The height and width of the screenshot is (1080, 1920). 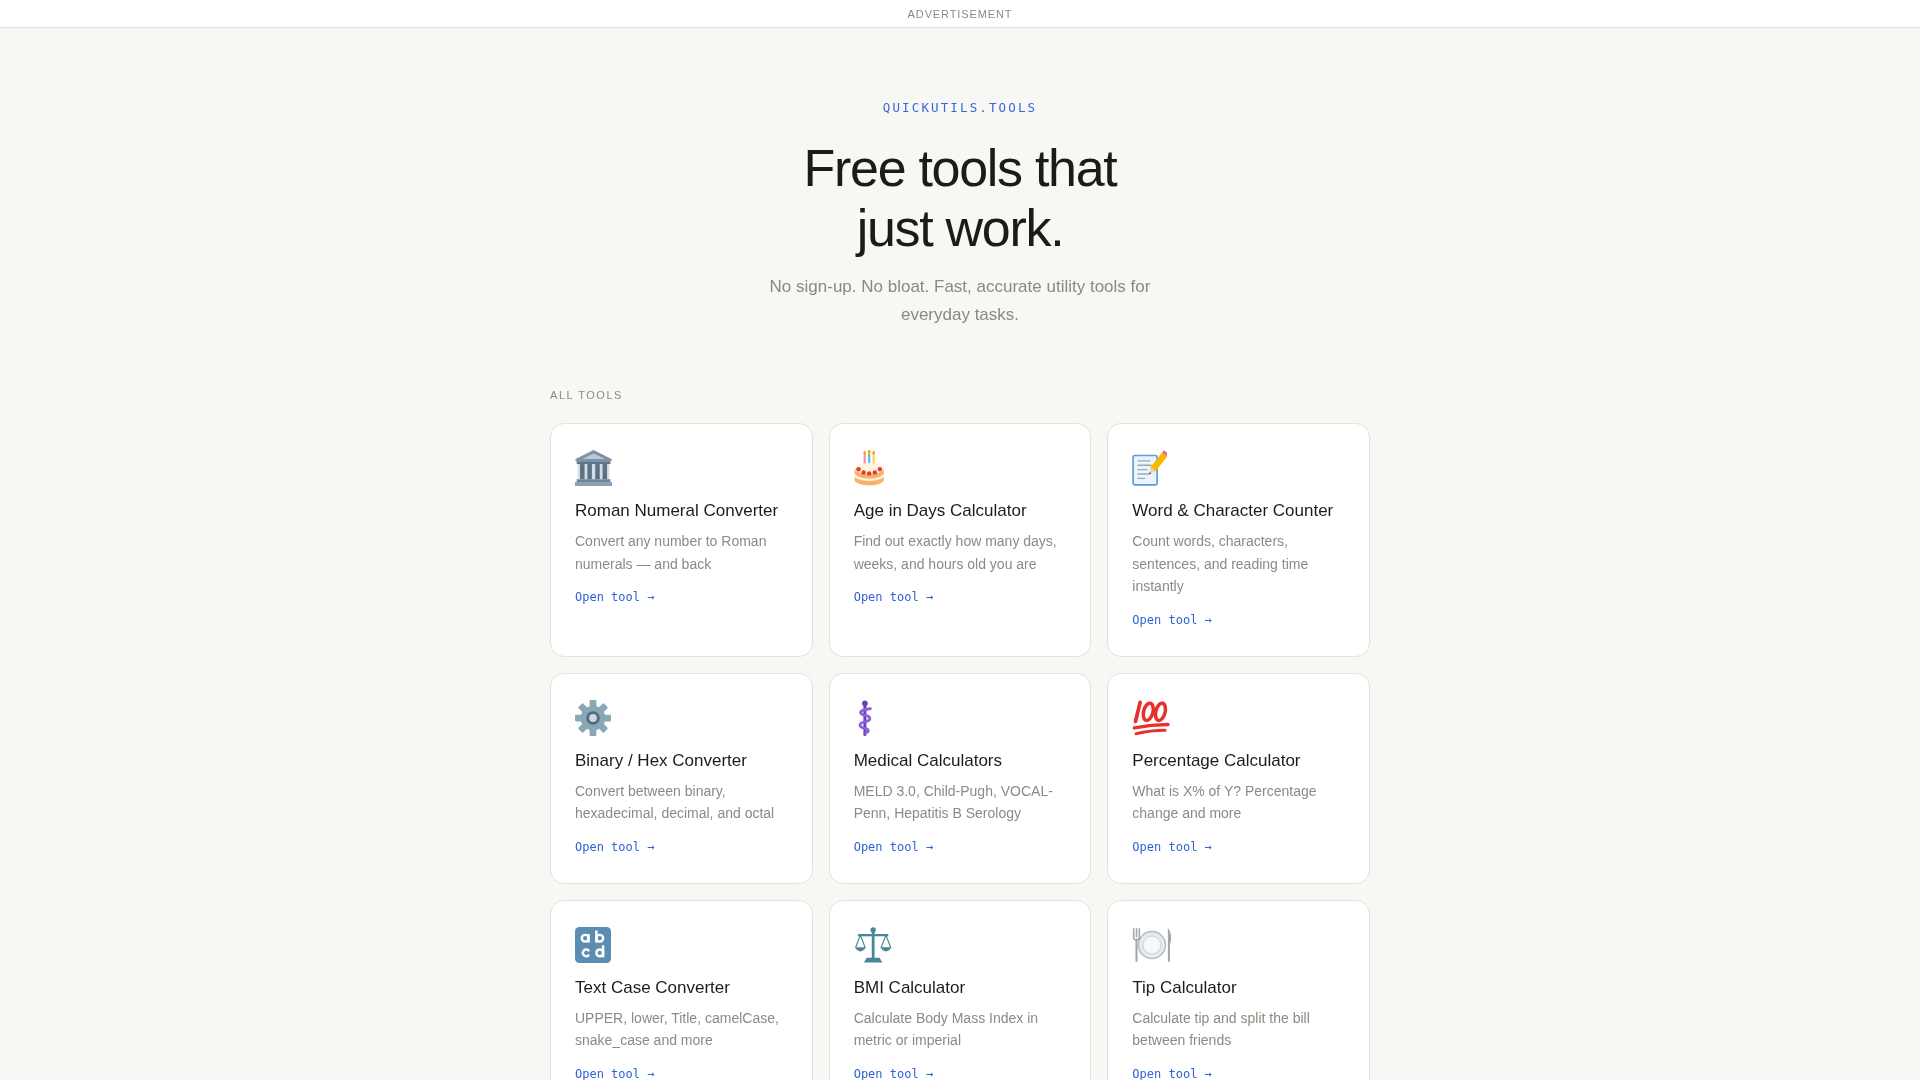 I want to click on balance-scale-icon, so click(x=872, y=944).